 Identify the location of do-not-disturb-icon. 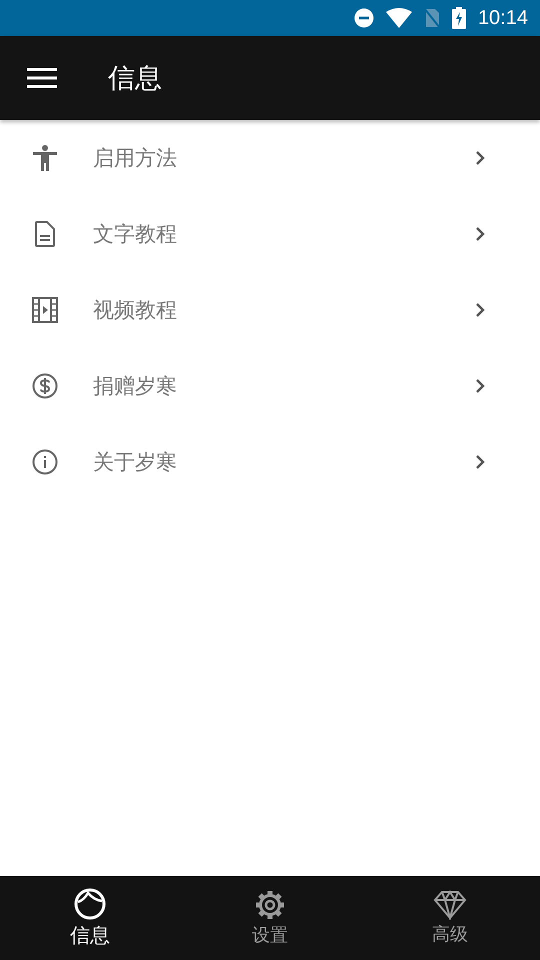
(364, 18).